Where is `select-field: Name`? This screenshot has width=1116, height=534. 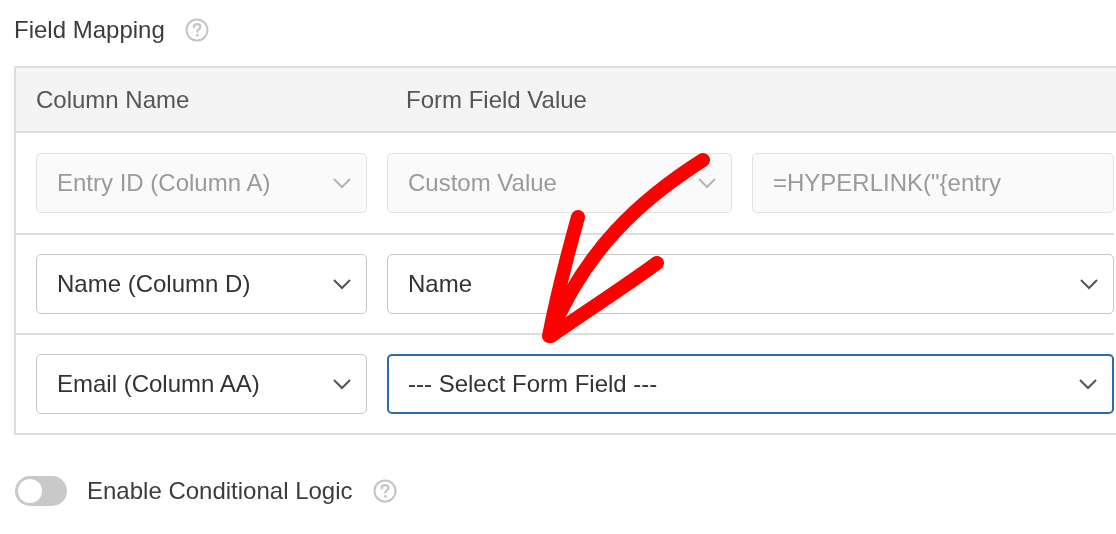 select-field: Name is located at coordinates (750, 284).